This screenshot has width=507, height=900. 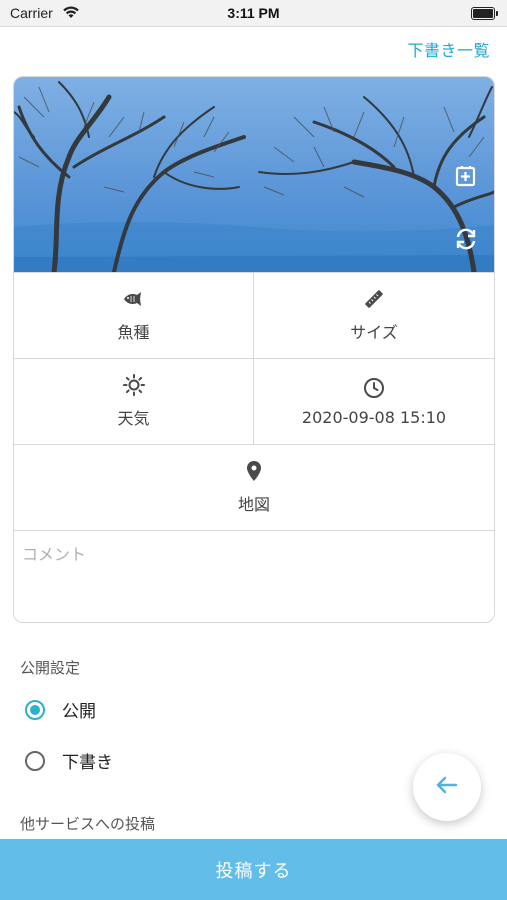 What do you see at coordinates (60, 709) in the screenshot?
I see `radio-public: 公開` at bounding box center [60, 709].